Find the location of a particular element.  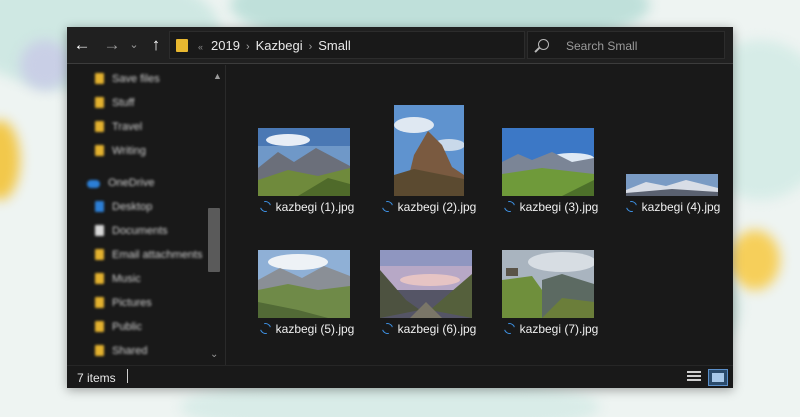

document-icon is located at coordinates (99, 230).